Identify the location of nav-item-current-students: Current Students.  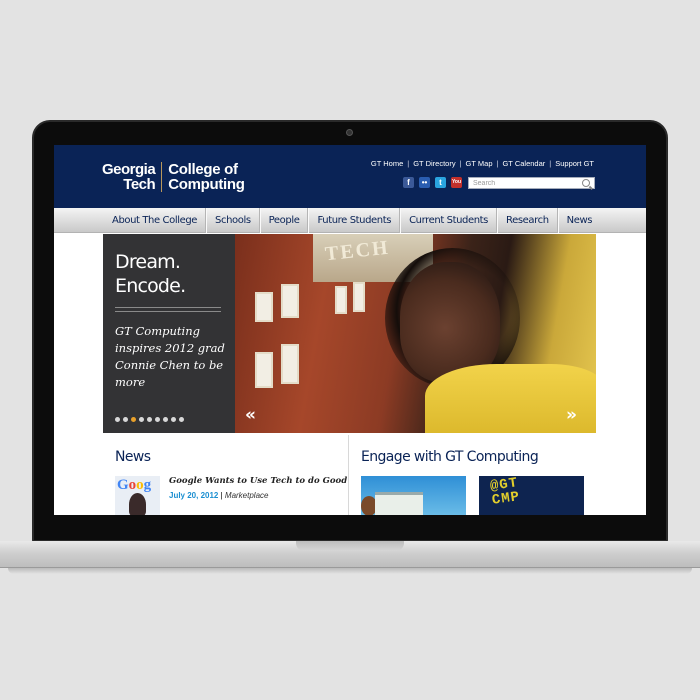
(448, 220).